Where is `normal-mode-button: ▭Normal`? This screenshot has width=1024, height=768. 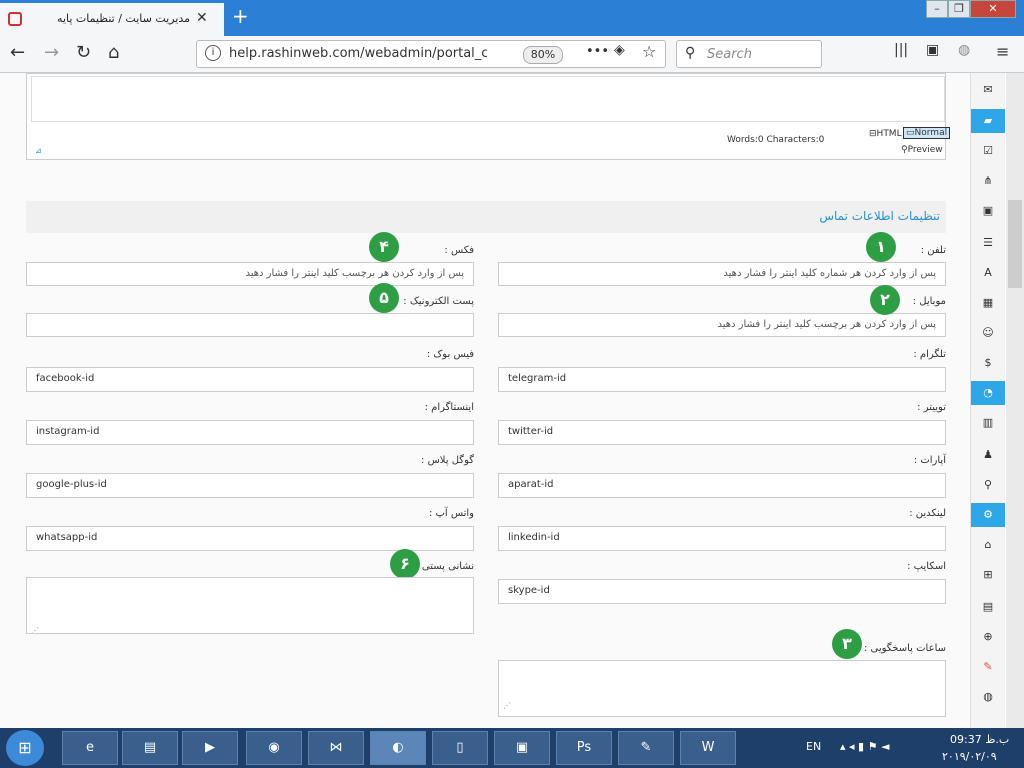 normal-mode-button: ▭Normal is located at coordinates (927, 133).